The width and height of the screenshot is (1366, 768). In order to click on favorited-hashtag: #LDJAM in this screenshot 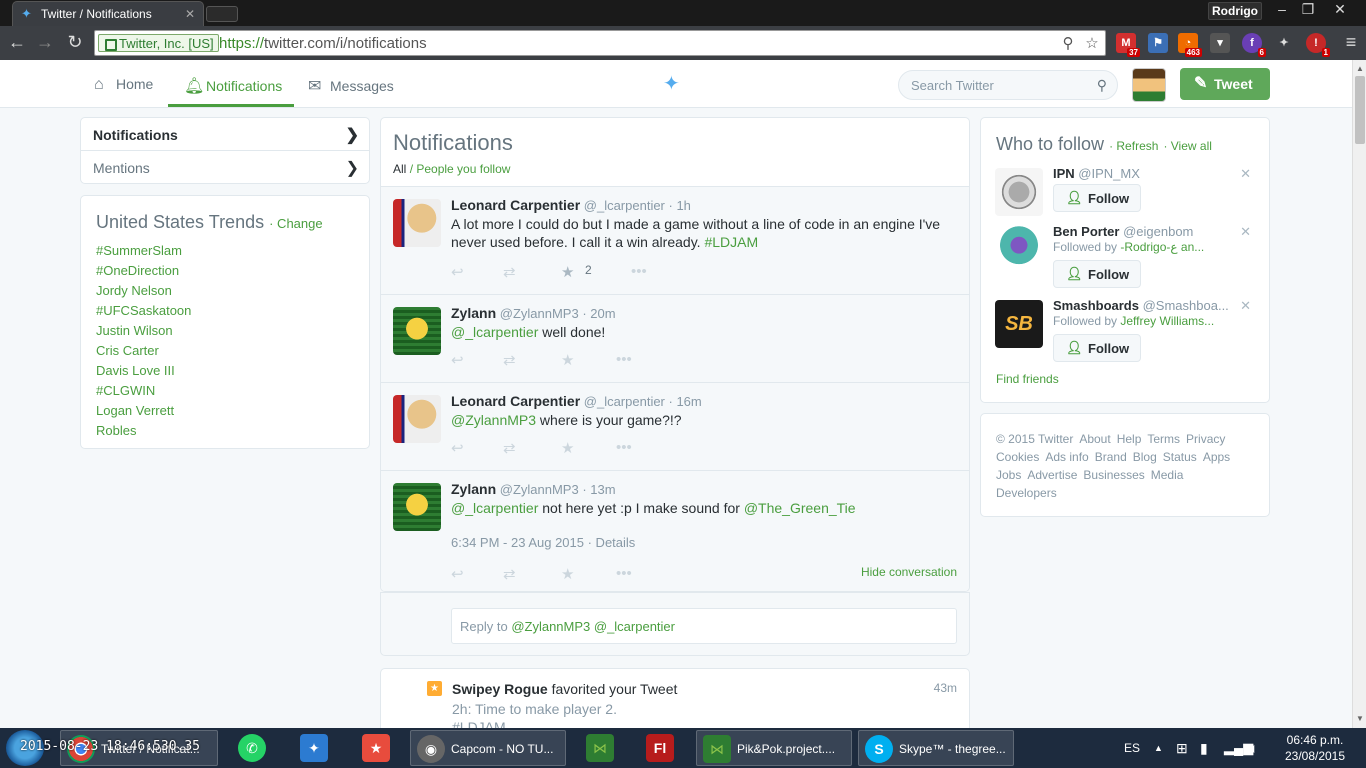, I will do `click(479, 723)`.